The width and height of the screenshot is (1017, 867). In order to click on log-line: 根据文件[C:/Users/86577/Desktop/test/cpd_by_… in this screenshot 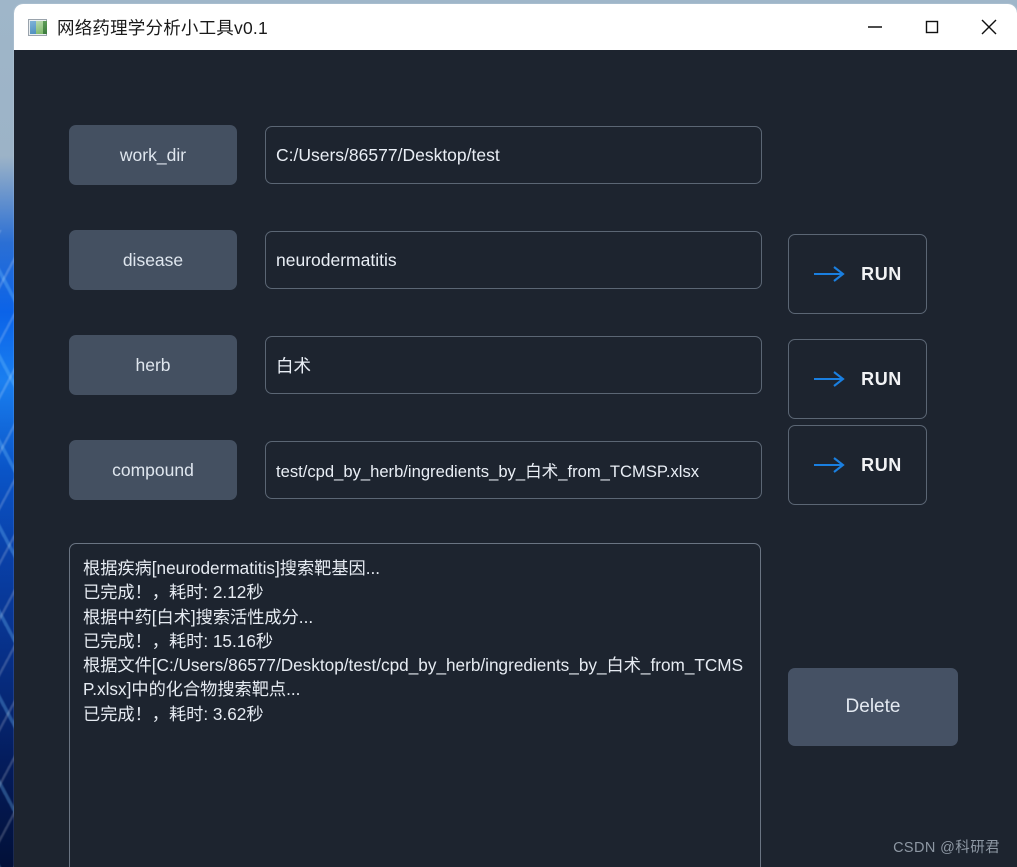, I will do `click(413, 677)`.